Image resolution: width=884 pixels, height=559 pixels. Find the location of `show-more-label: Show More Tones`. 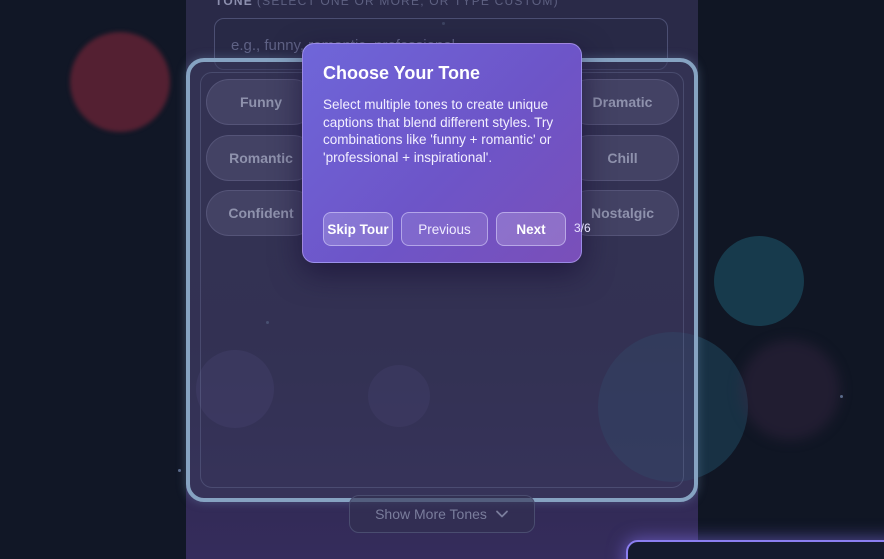

show-more-label: Show More Tones is located at coordinates (431, 514).